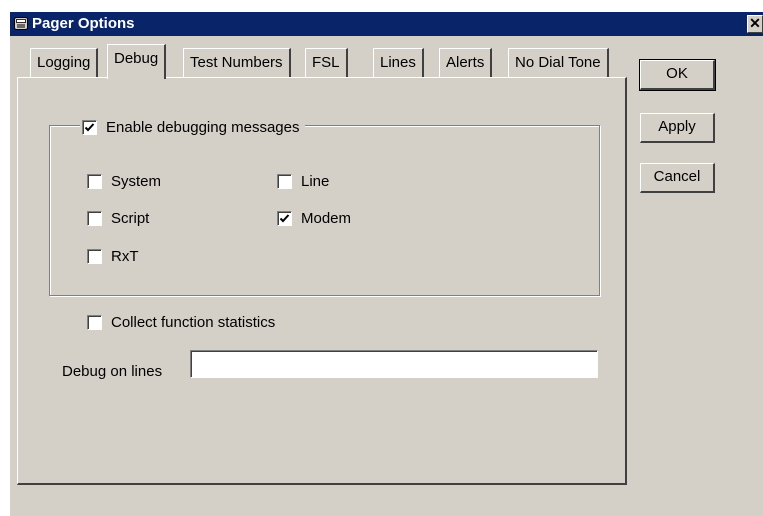  I want to click on enable-debugging-checkbox: Enable debugging messages, so click(193, 127).